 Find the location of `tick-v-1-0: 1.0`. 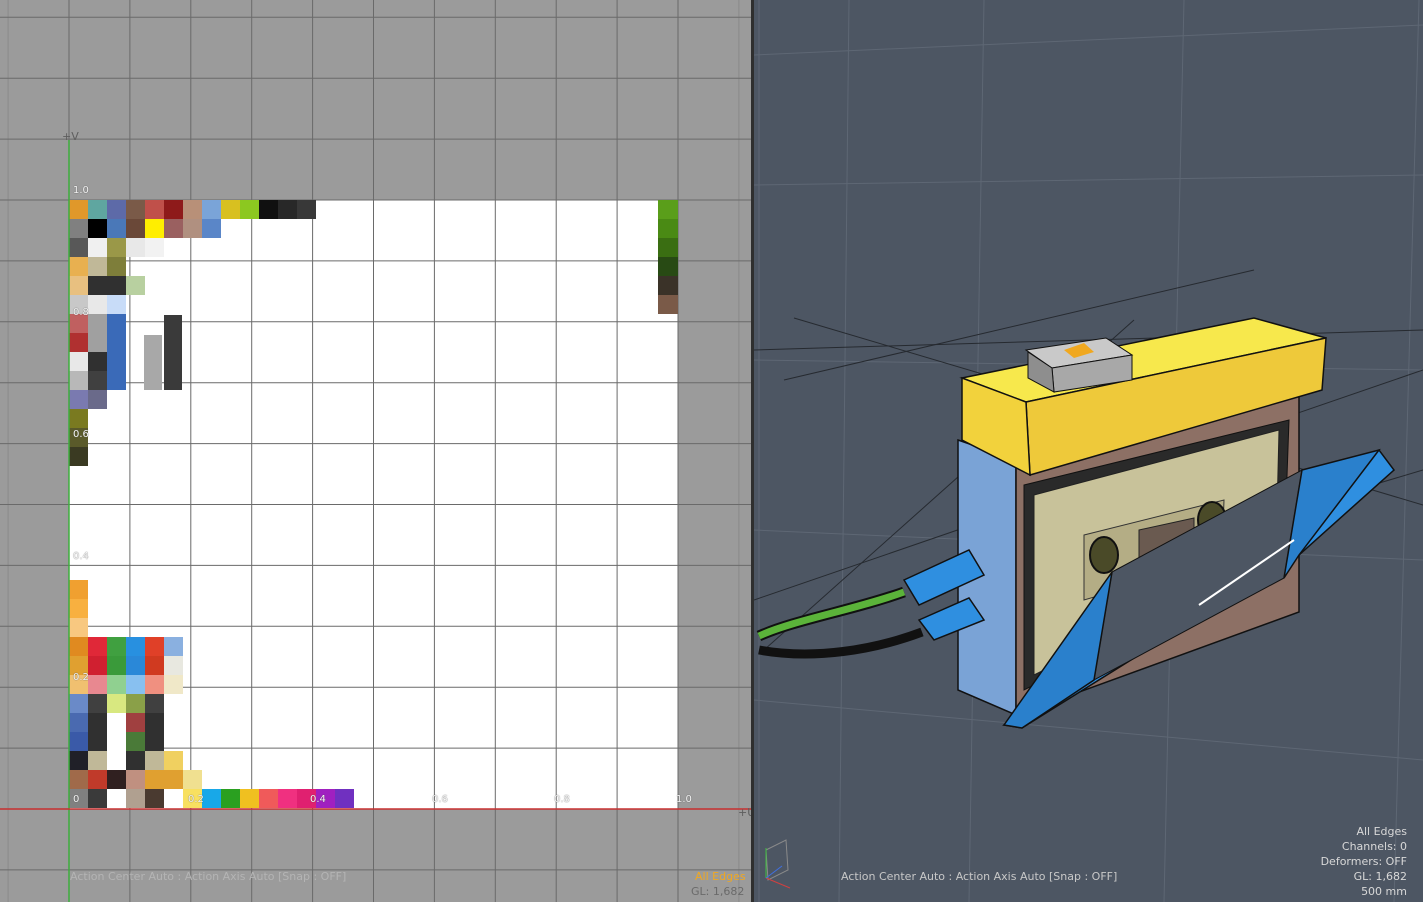

tick-v-1-0: 1.0 is located at coordinates (81, 190).